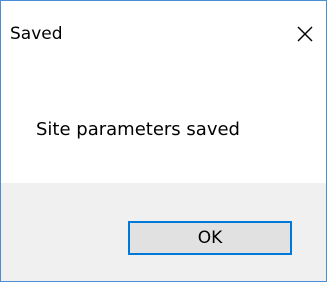 This screenshot has height=282, width=327. I want to click on close-button, so click(305, 34).